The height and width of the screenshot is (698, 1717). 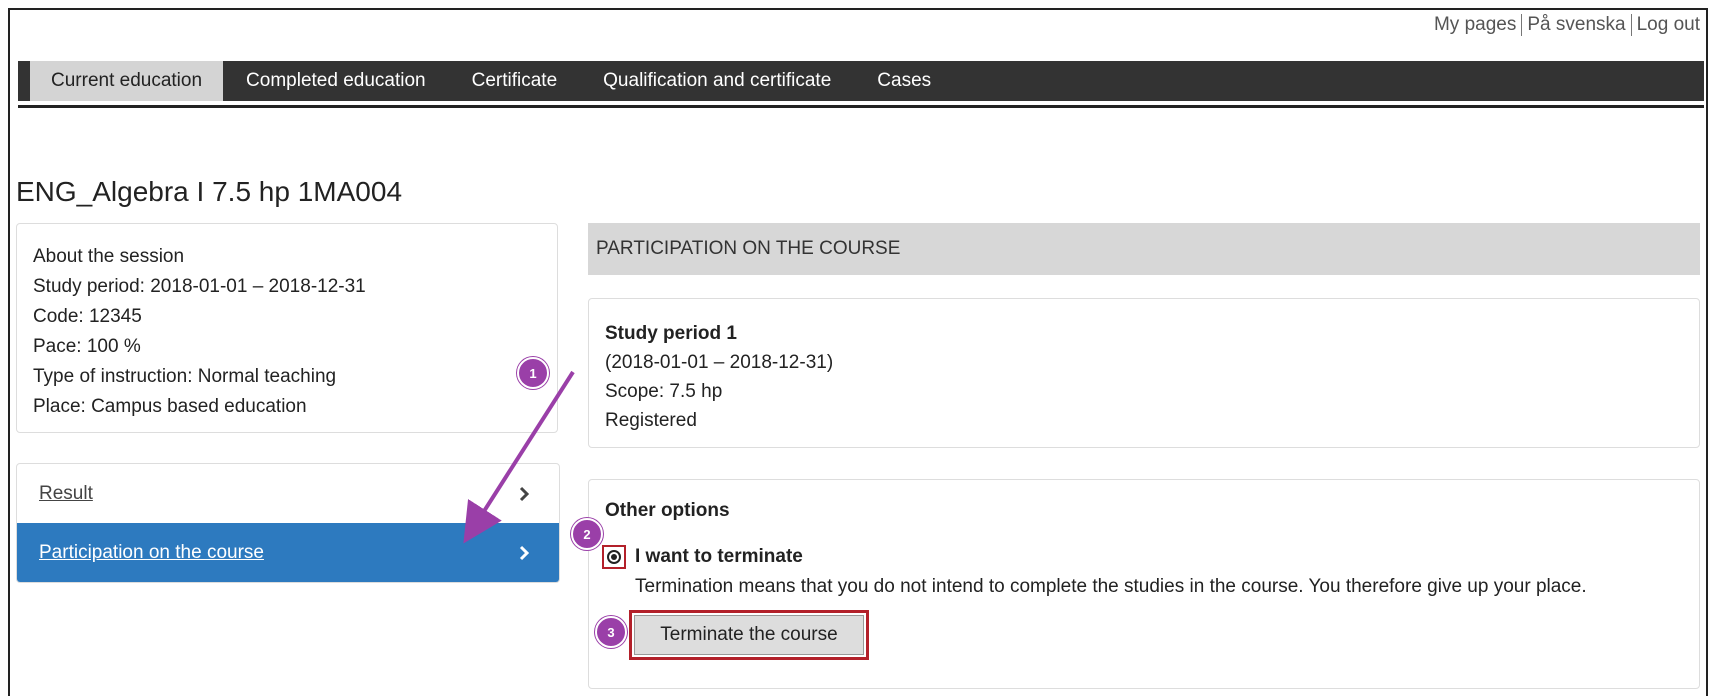 What do you see at coordinates (664, 391) in the screenshot?
I see `study-period-scope: Scope: 7.5 hp` at bounding box center [664, 391].